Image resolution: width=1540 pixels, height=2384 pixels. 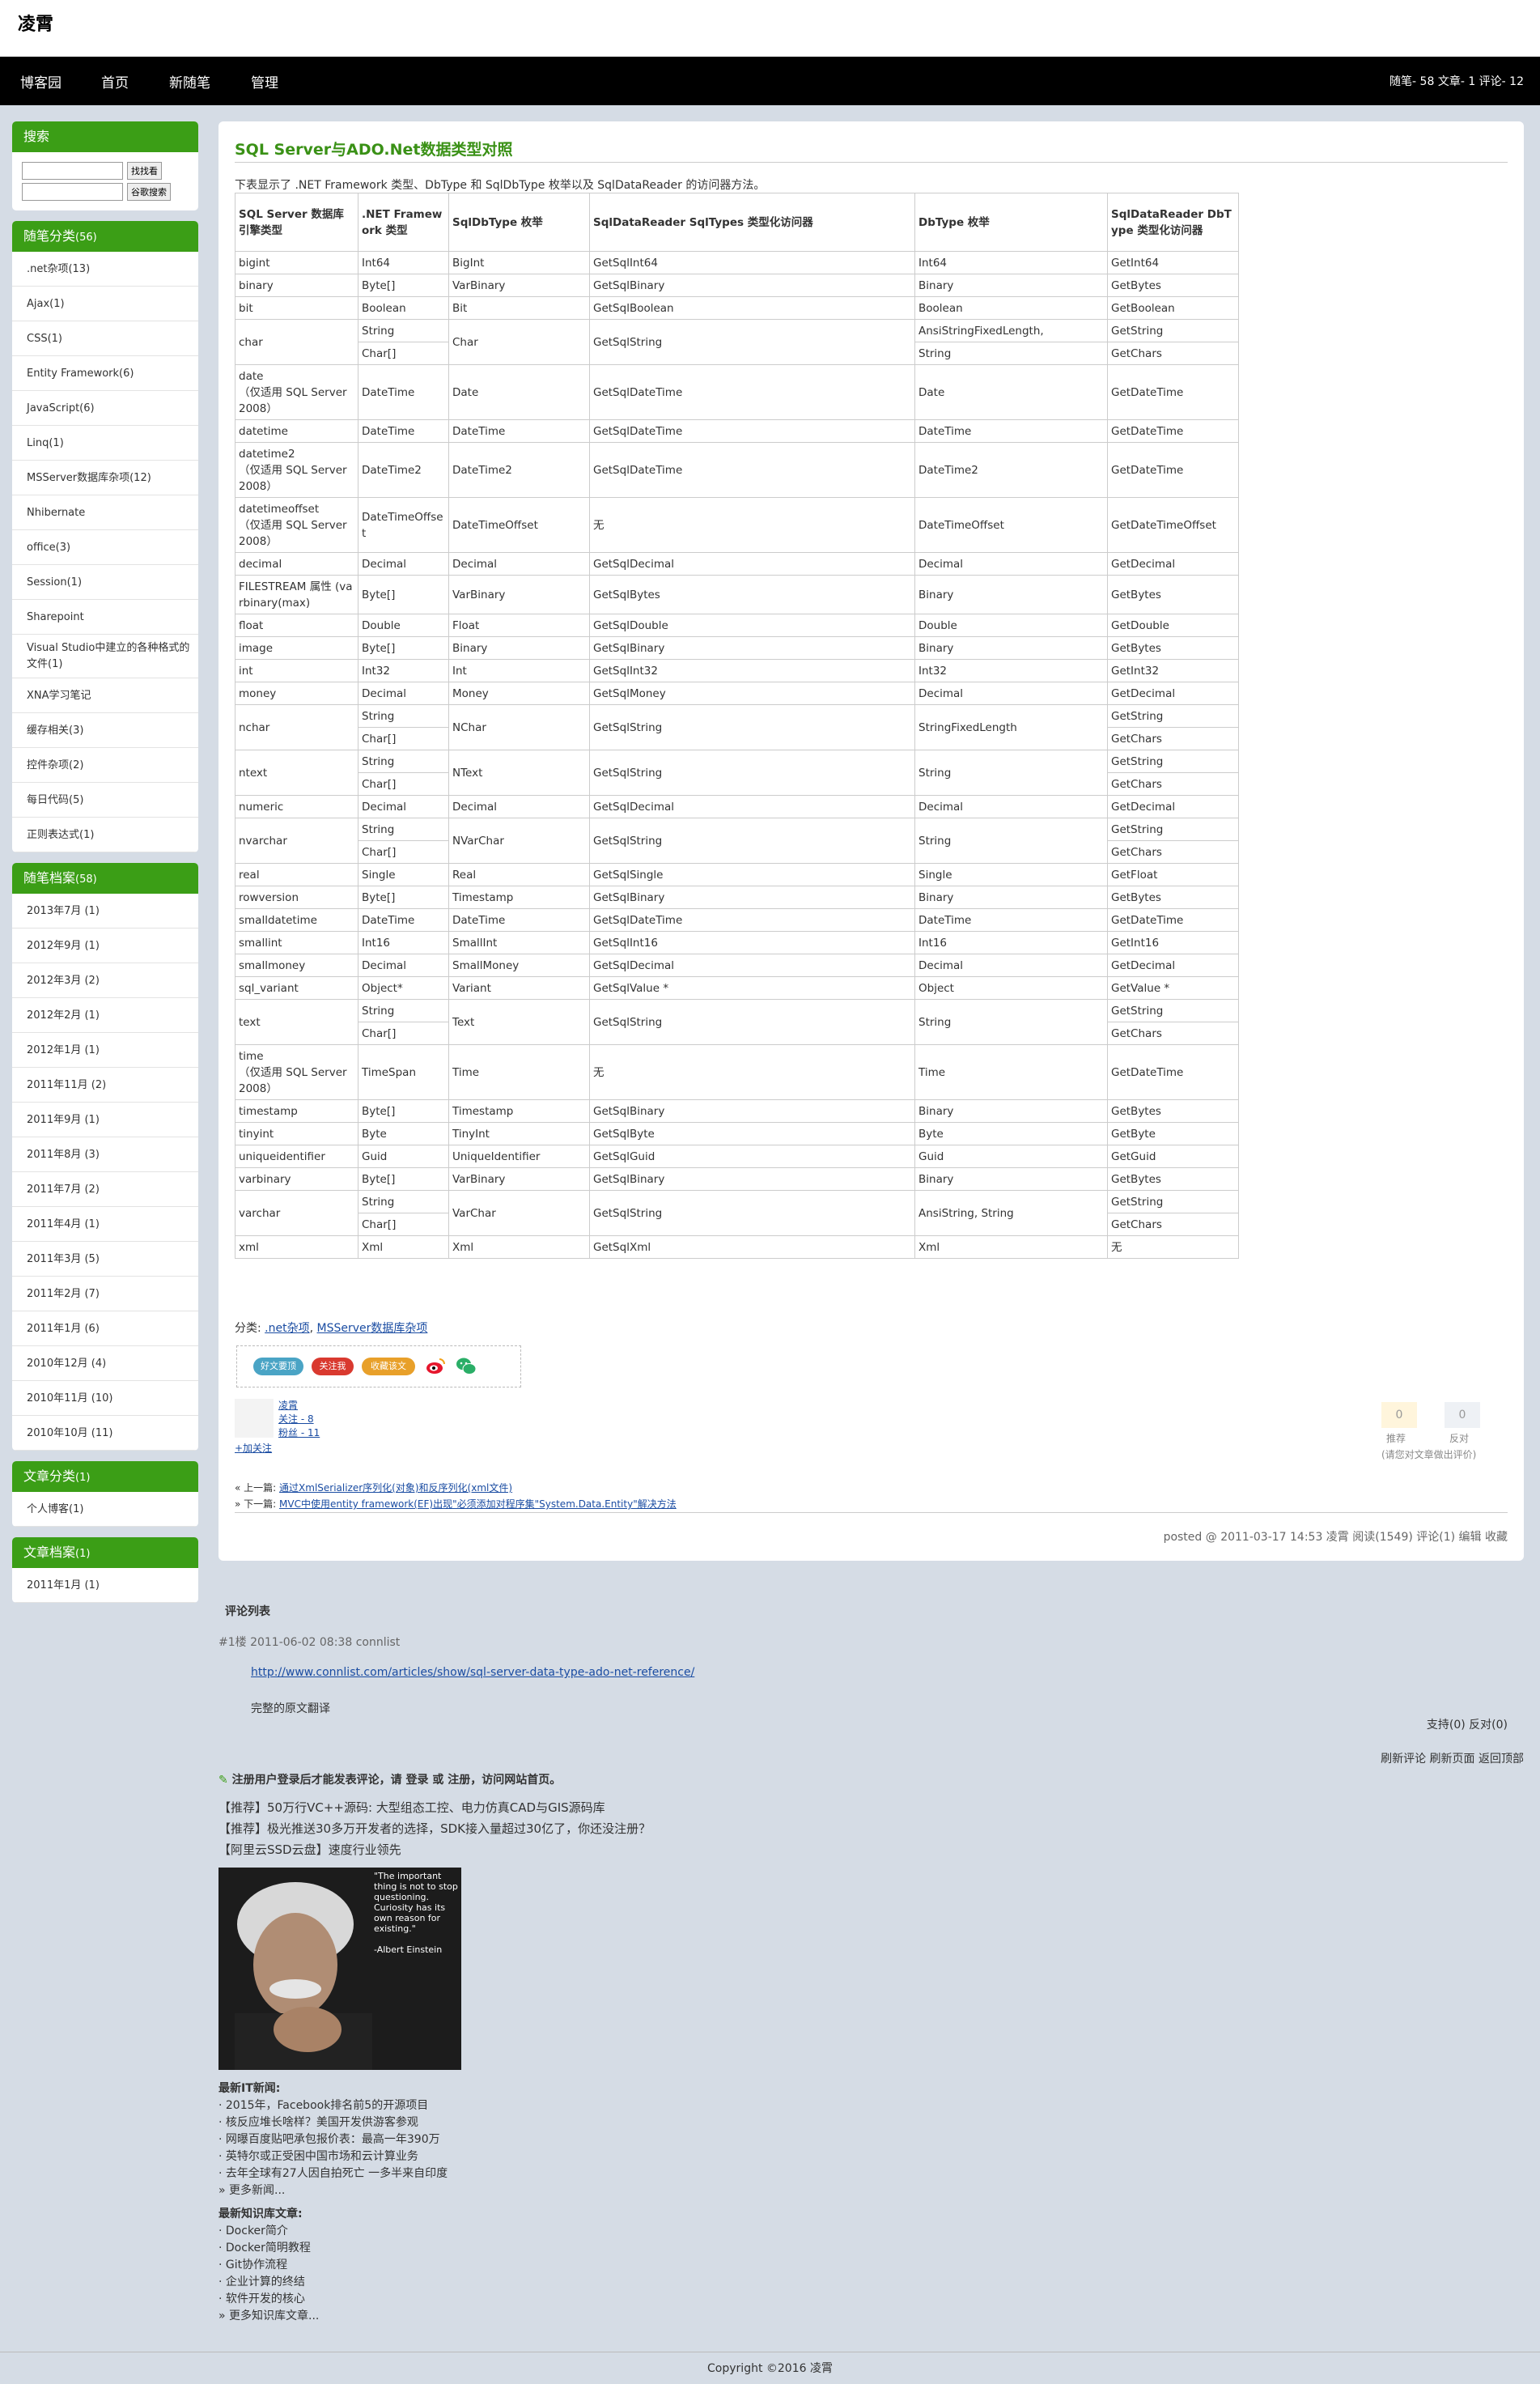 I want to click on news-title: 最新IT新闻:, so click(x=250, y=2088).